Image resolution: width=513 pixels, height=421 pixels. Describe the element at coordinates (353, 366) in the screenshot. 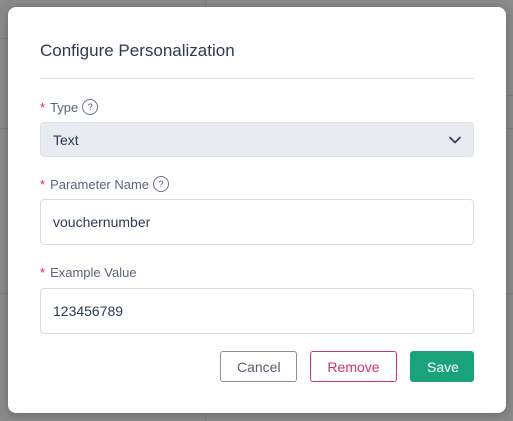

I see `remove-button: Remove` at that location.